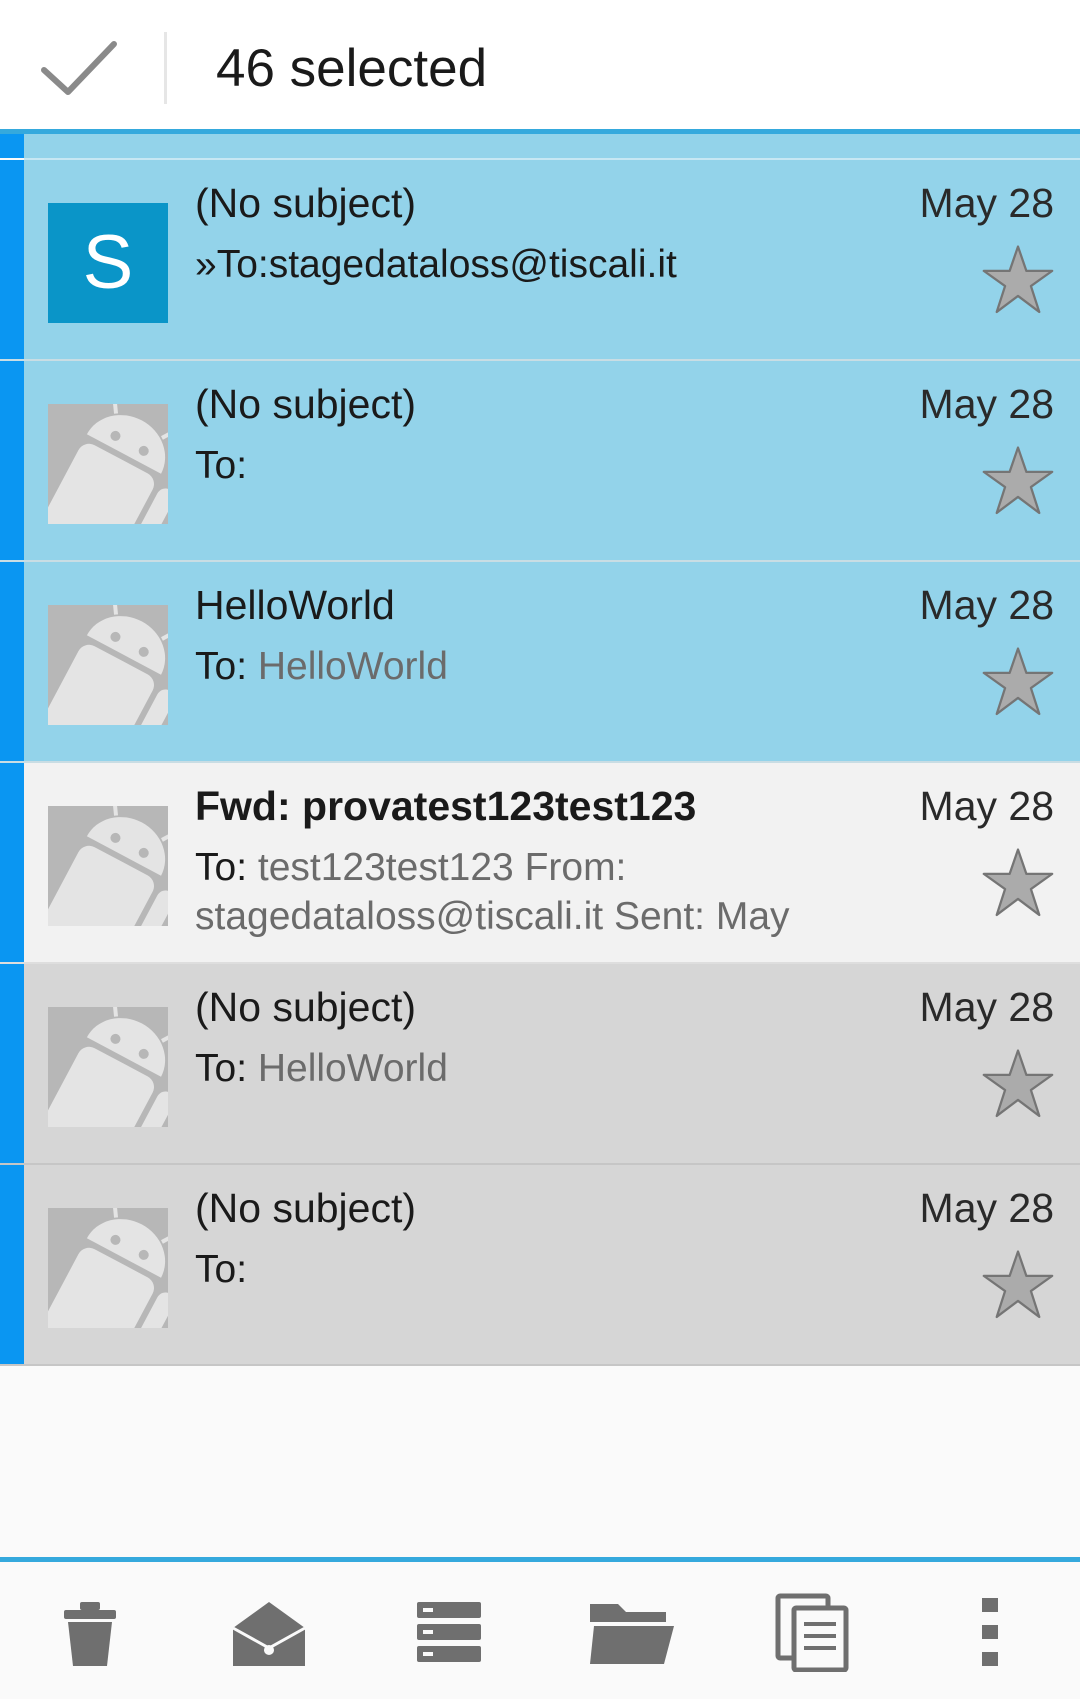 This screenshot has width=1080, height=1699. Describe the element at coordinates (449, 1632) in the screenshot. I see `list-icon` at that location.